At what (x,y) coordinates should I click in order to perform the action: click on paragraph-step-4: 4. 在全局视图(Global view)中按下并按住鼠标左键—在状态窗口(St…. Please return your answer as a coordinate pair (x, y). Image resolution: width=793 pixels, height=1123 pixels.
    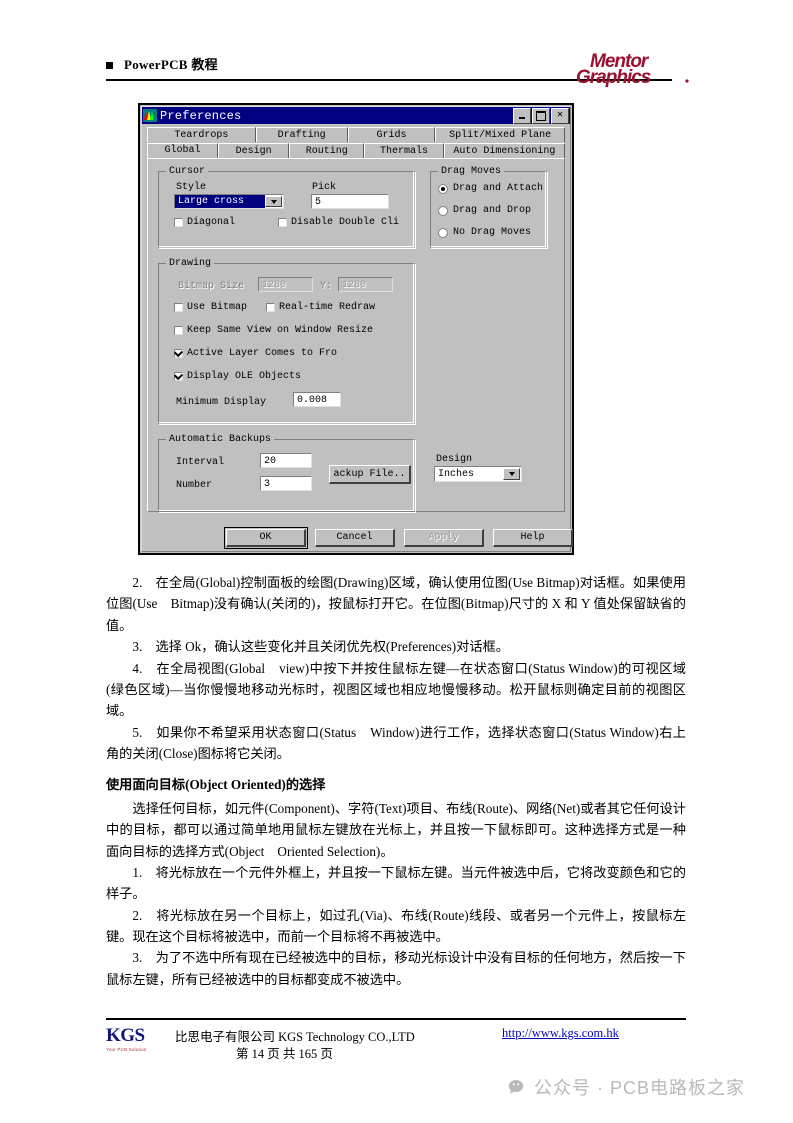
    Looking at the image, I should click on (396, 689).